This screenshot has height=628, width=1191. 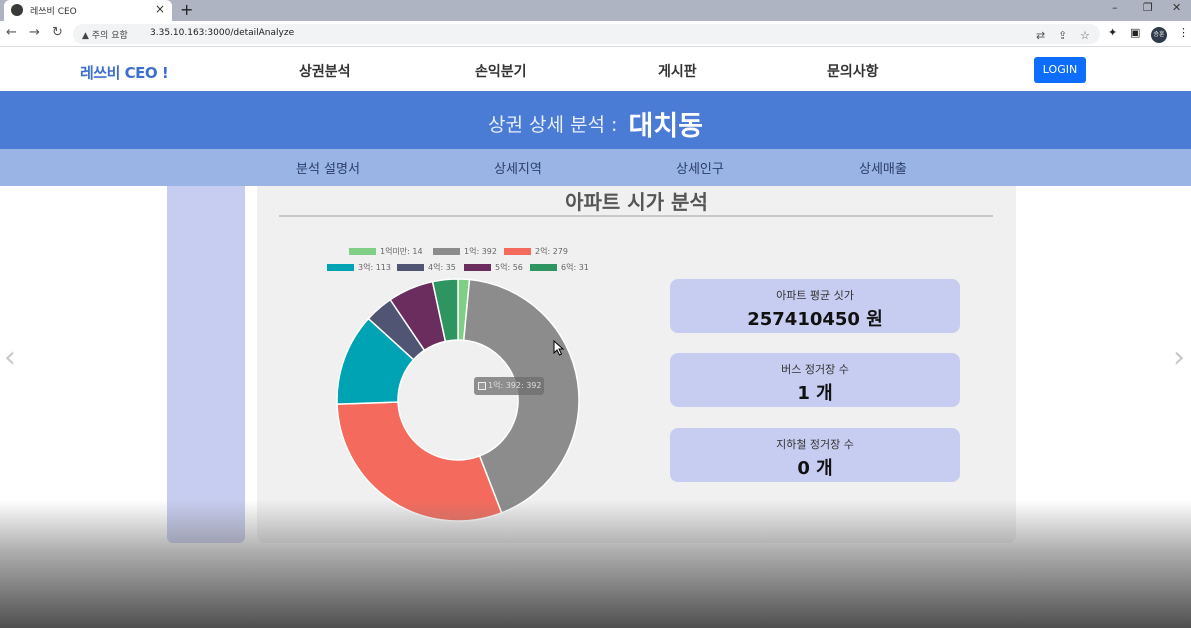 What do you see at coordinates (815, 468) in the screenshot?
I see `stat-value: 0 개` at bounding box center [815, 468].